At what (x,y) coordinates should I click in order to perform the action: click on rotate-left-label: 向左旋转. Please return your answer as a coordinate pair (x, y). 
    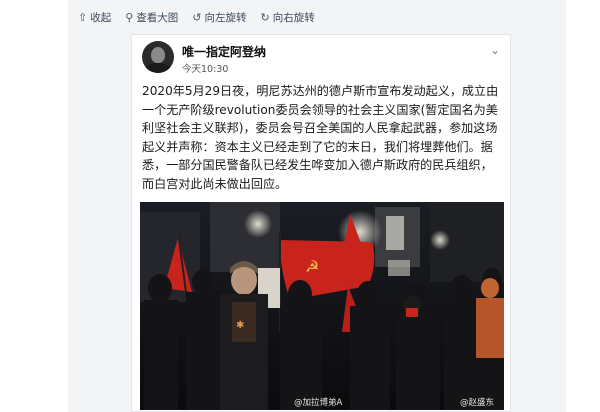
    Looking at the image, I should click on (225, 17).